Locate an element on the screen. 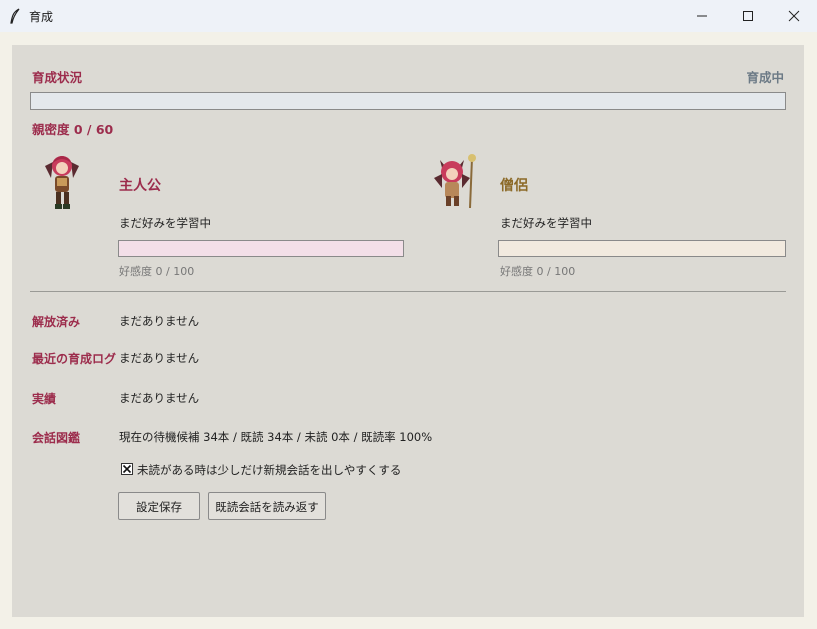 This screenshot has width=817, height=629. hero-avatar is located at coordinates (62, 182).